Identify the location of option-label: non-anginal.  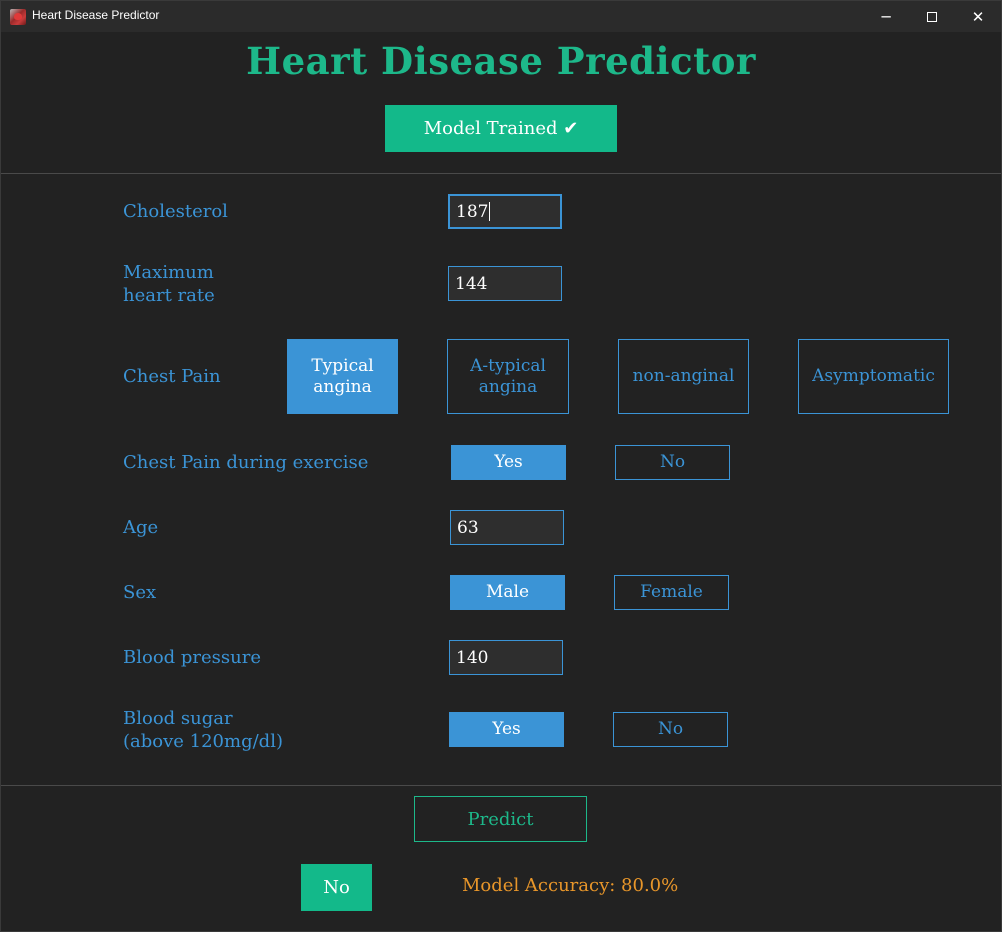
(683, 376).